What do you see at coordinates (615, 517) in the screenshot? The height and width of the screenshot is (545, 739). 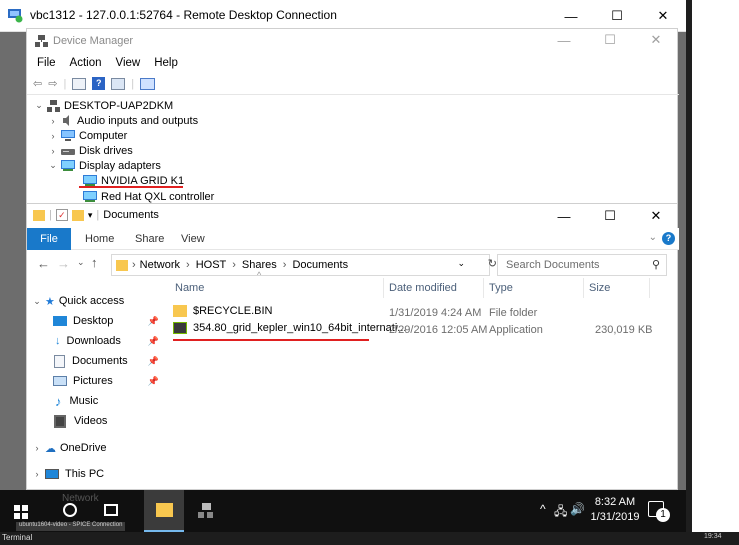 I see `clock-date: 1/31/2019` at bounding box center [615, 517].